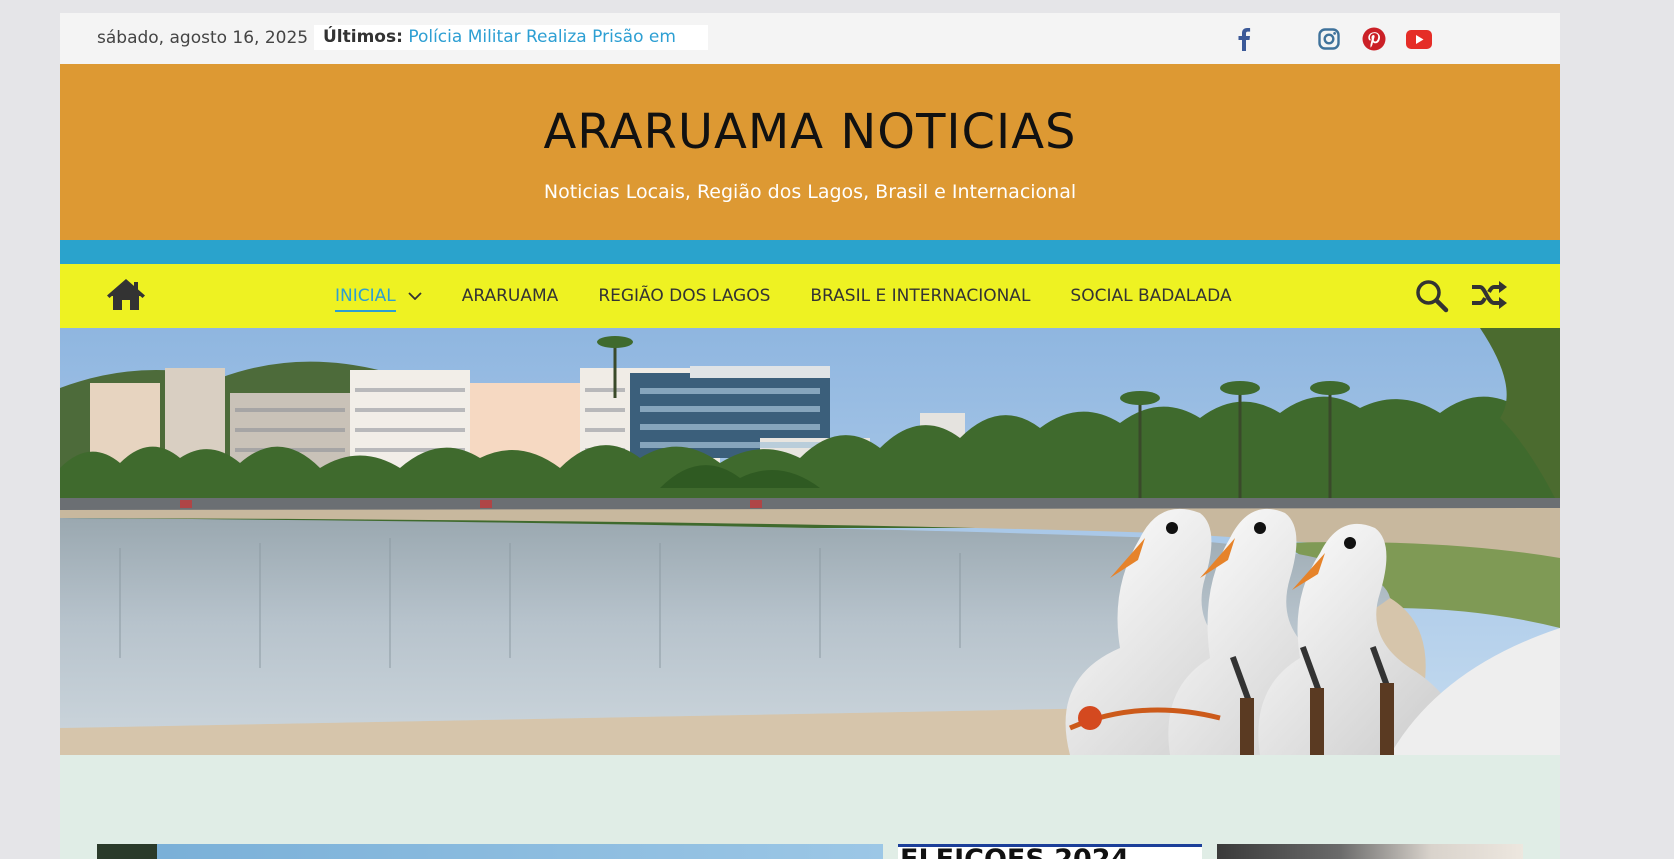 Image resolution: width=1674 pixels, height=859 pixels. What do you see at coordinates (490, 851) in the screenshot?
I see `featured-post-image` at bounding box center [490, 851].